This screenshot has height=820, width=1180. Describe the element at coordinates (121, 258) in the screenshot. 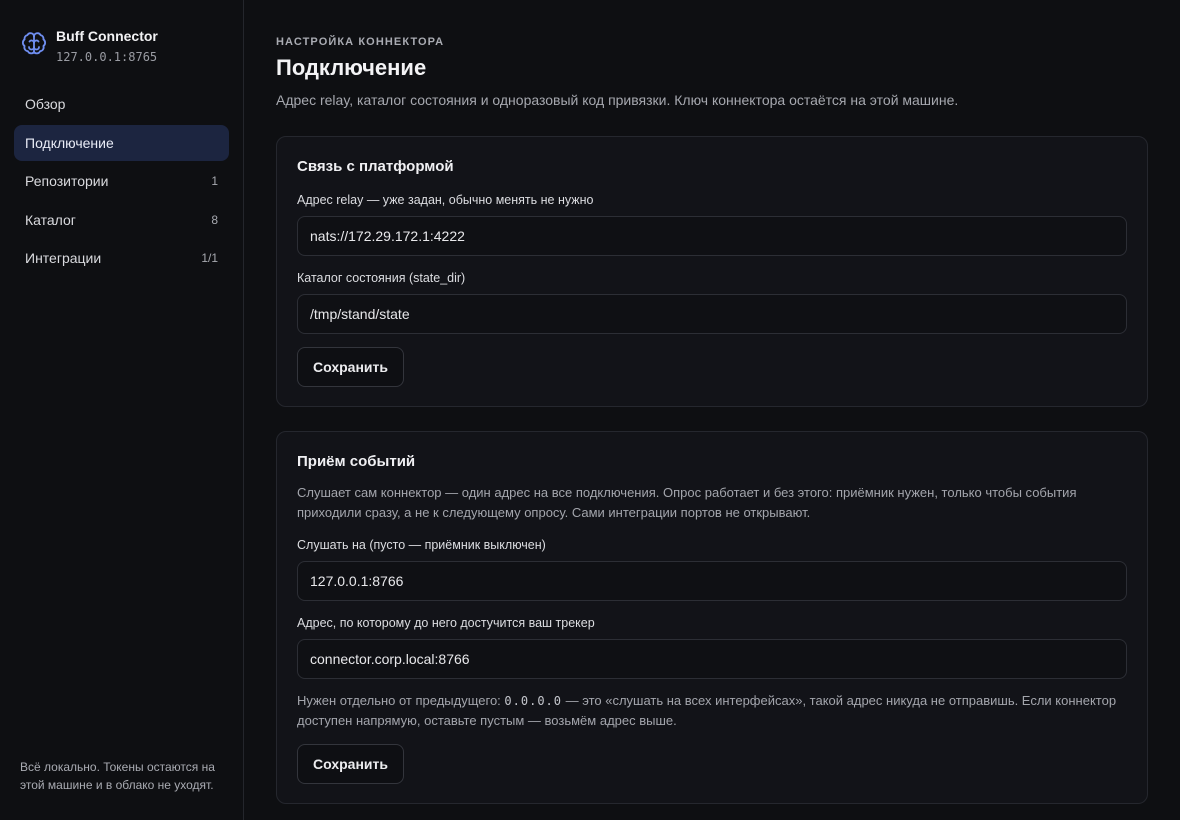

I see `sidebar-item-integrations: Интеграции 1/1` at that location.